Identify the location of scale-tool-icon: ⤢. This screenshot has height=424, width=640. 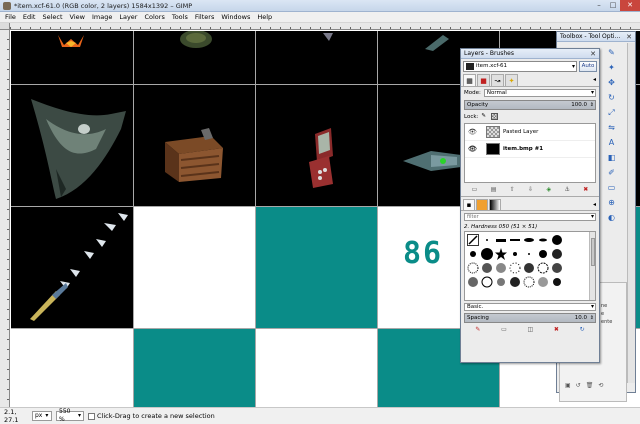
(611, 112).